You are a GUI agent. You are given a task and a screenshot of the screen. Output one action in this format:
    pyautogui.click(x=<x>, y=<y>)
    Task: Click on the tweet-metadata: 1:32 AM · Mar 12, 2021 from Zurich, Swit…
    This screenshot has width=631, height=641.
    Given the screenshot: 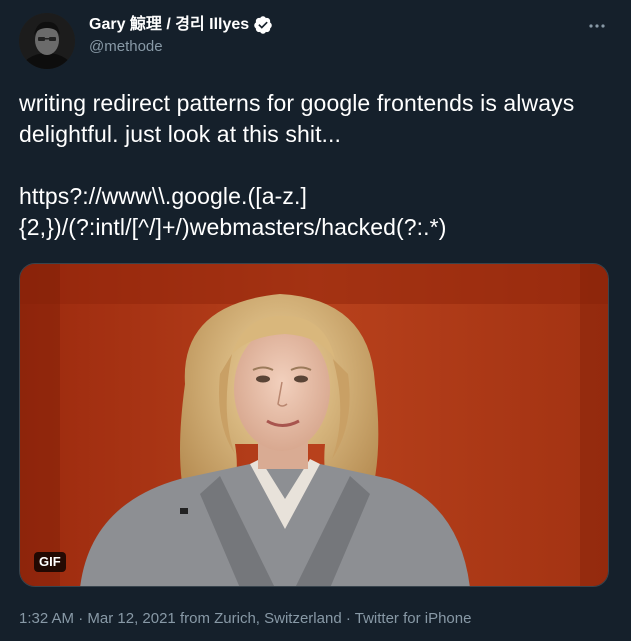 What is the action you would take?
    pyautogui.click(x=245, y=619)
    